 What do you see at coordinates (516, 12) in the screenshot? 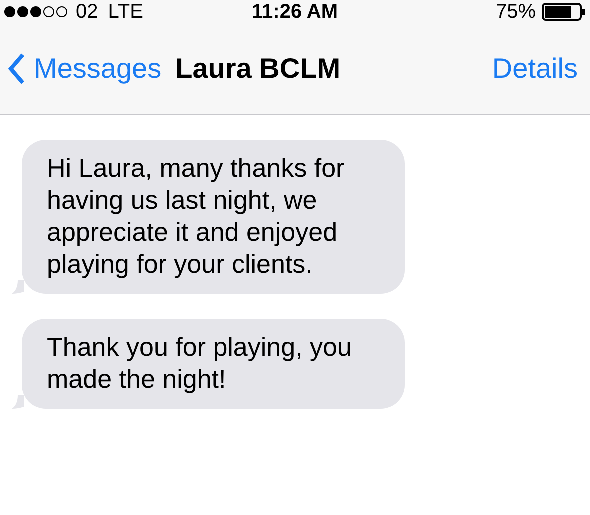
I see `battery-percentage: 75%` at bounding box center [516, 12].